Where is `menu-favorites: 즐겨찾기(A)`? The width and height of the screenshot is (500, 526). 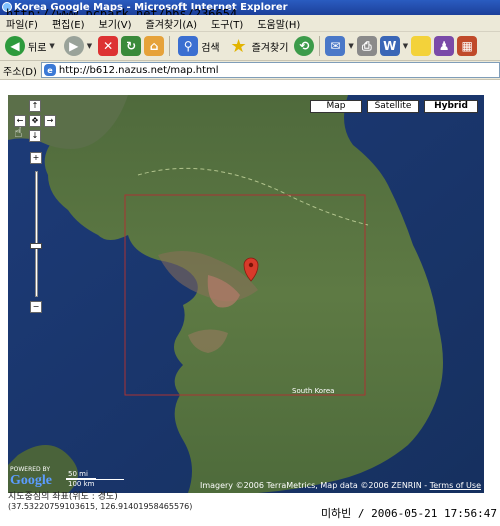 menu-favorites: 즐겨찾기(A) is located at coordinates (171, 23).